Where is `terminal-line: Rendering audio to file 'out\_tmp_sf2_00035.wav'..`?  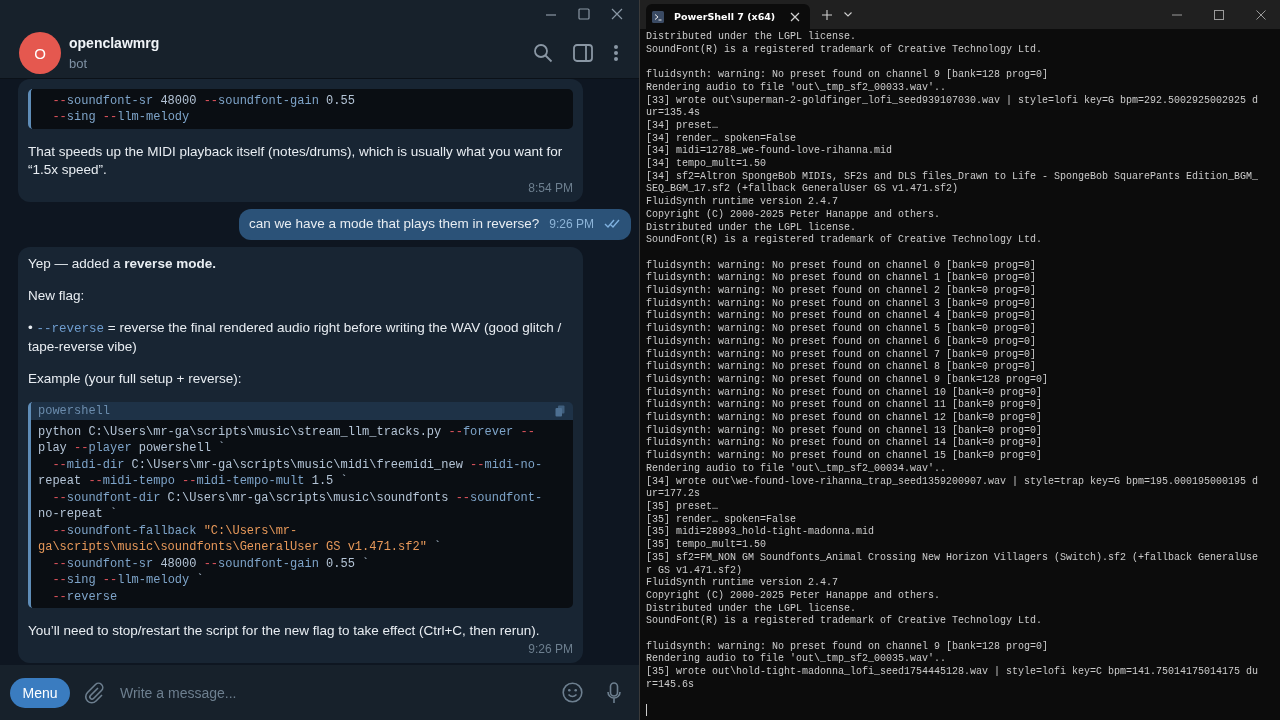 terminal-line: Rendering audio to file 'out\_tmp_sf2_00035.wav'.. is located at coordinates (797, 659).